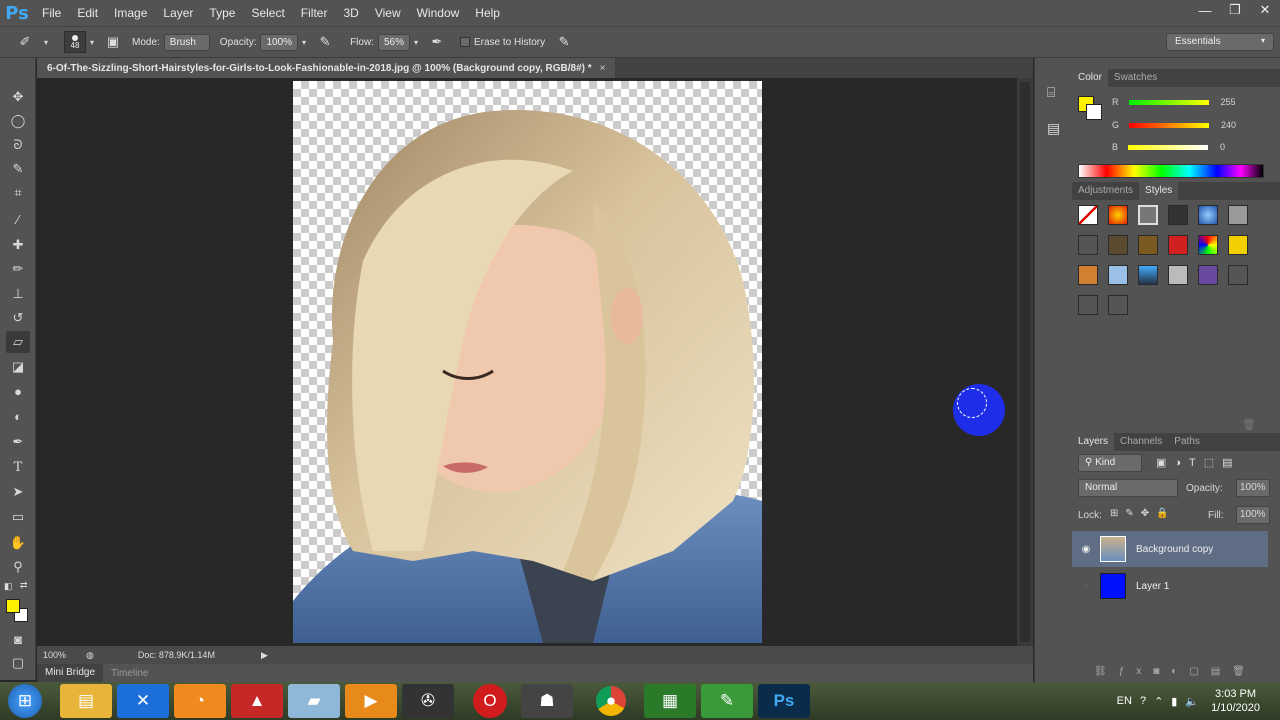 The image size is (1280, 720). What do you see at coordinates (564, 42) in the screenshot?
I see `pressure-size-icon: ✎` at bounding box center [564, 42].